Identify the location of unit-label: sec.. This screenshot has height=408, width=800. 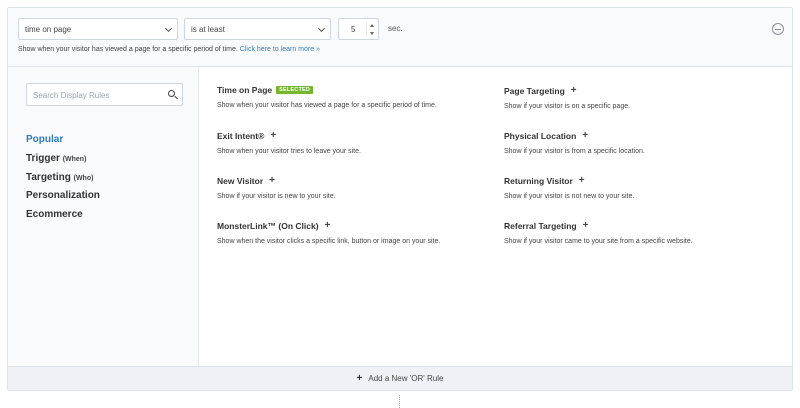
(395, 28).